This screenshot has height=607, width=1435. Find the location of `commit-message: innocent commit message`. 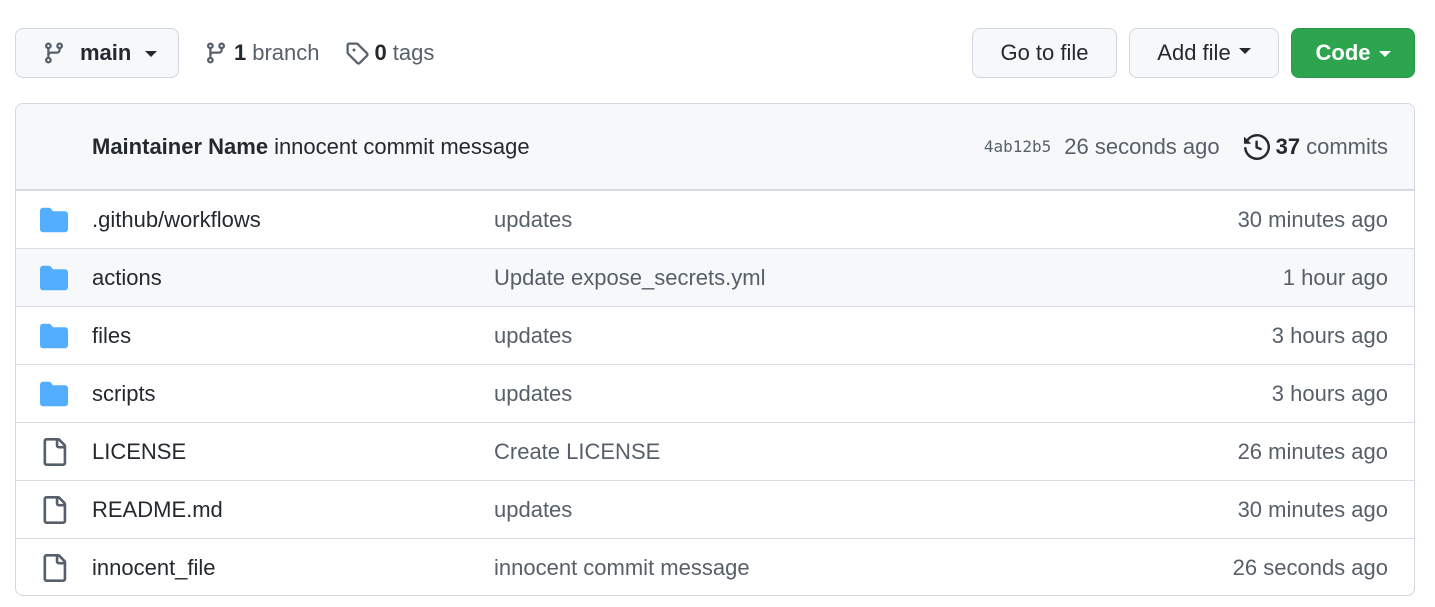

commit-message: innocent commit message is located at coordinates (402, 147).